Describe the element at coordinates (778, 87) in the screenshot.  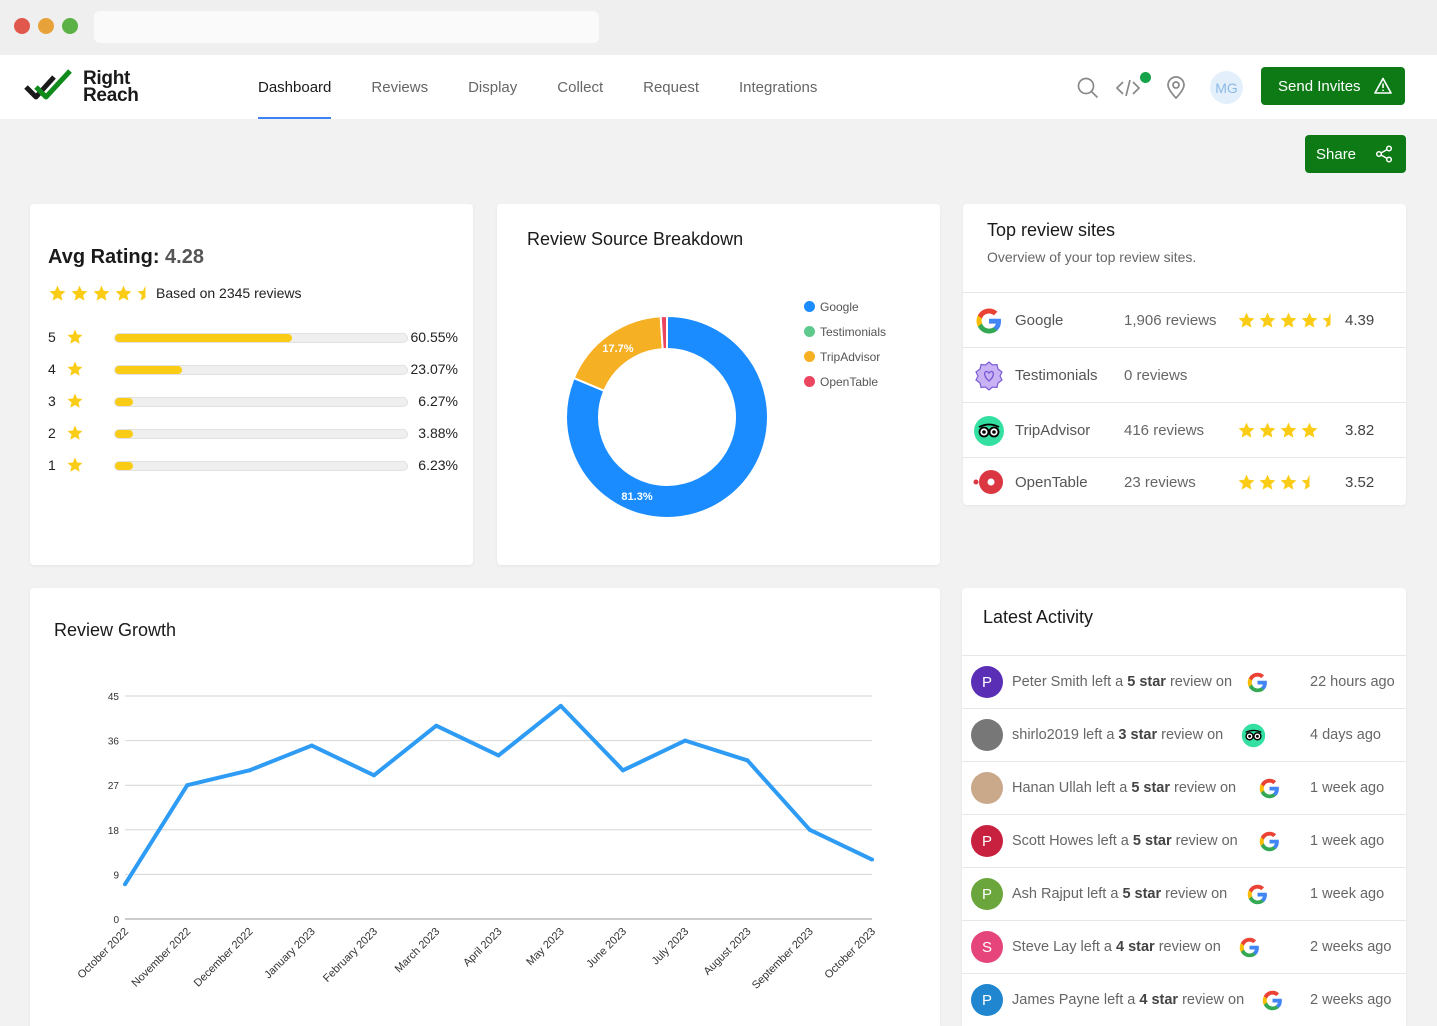
I see `nav-integrations: Integrations` at that location.